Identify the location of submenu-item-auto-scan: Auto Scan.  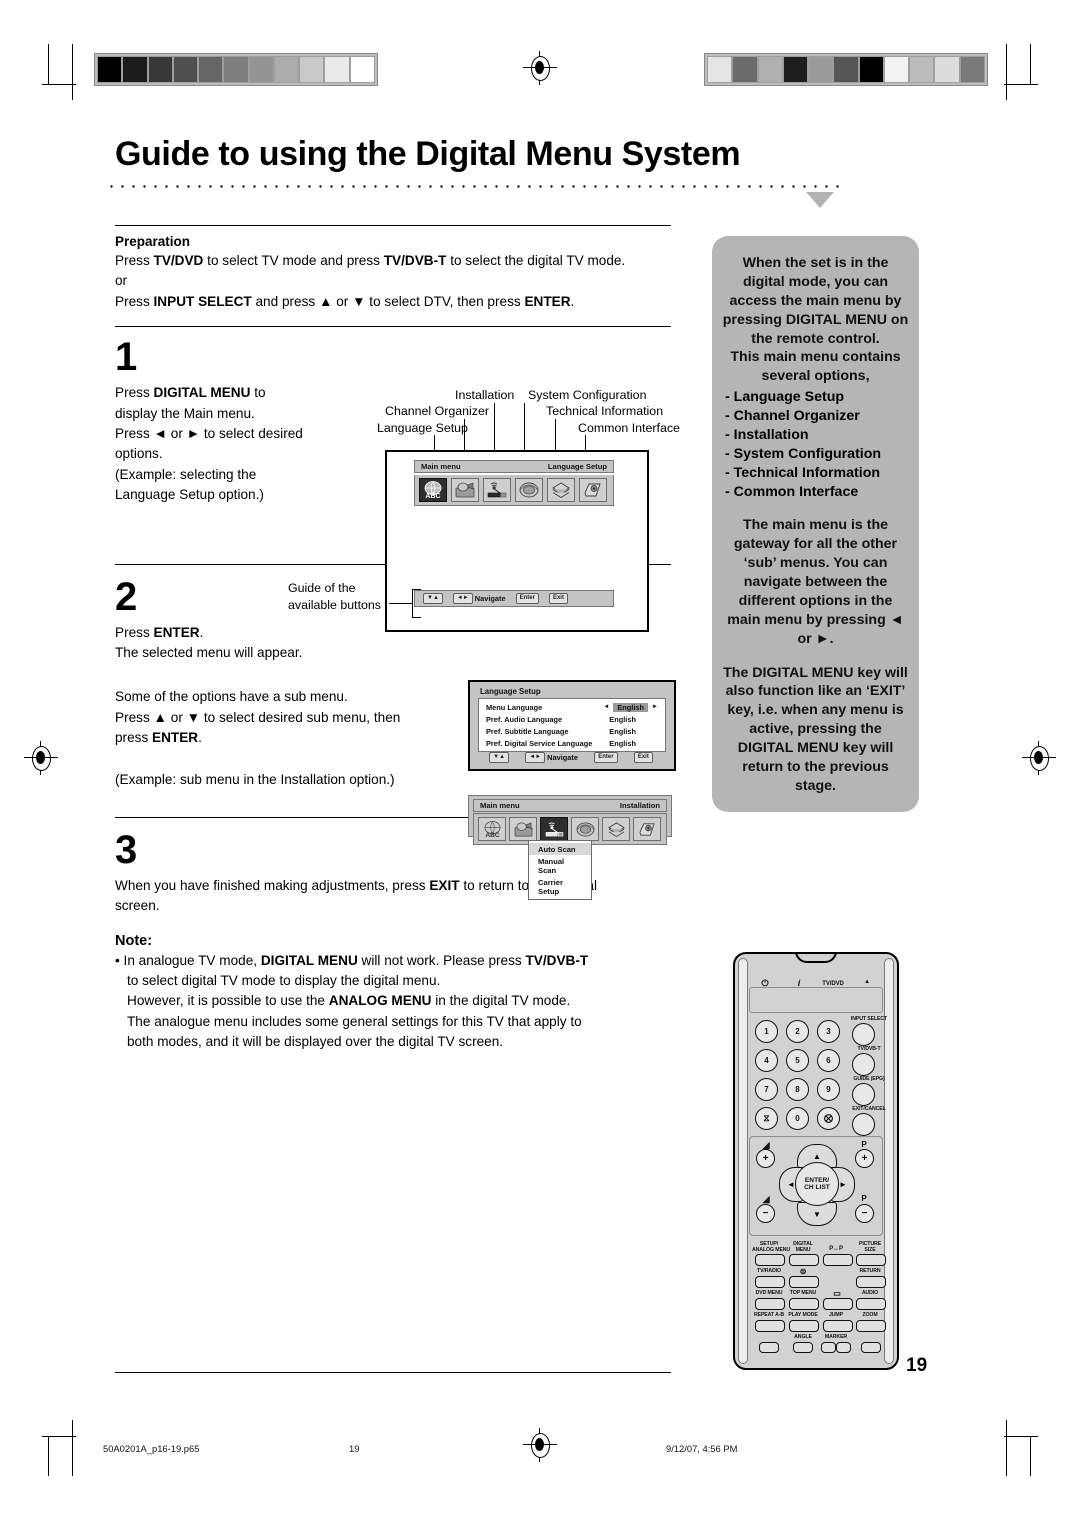
(560, 849).